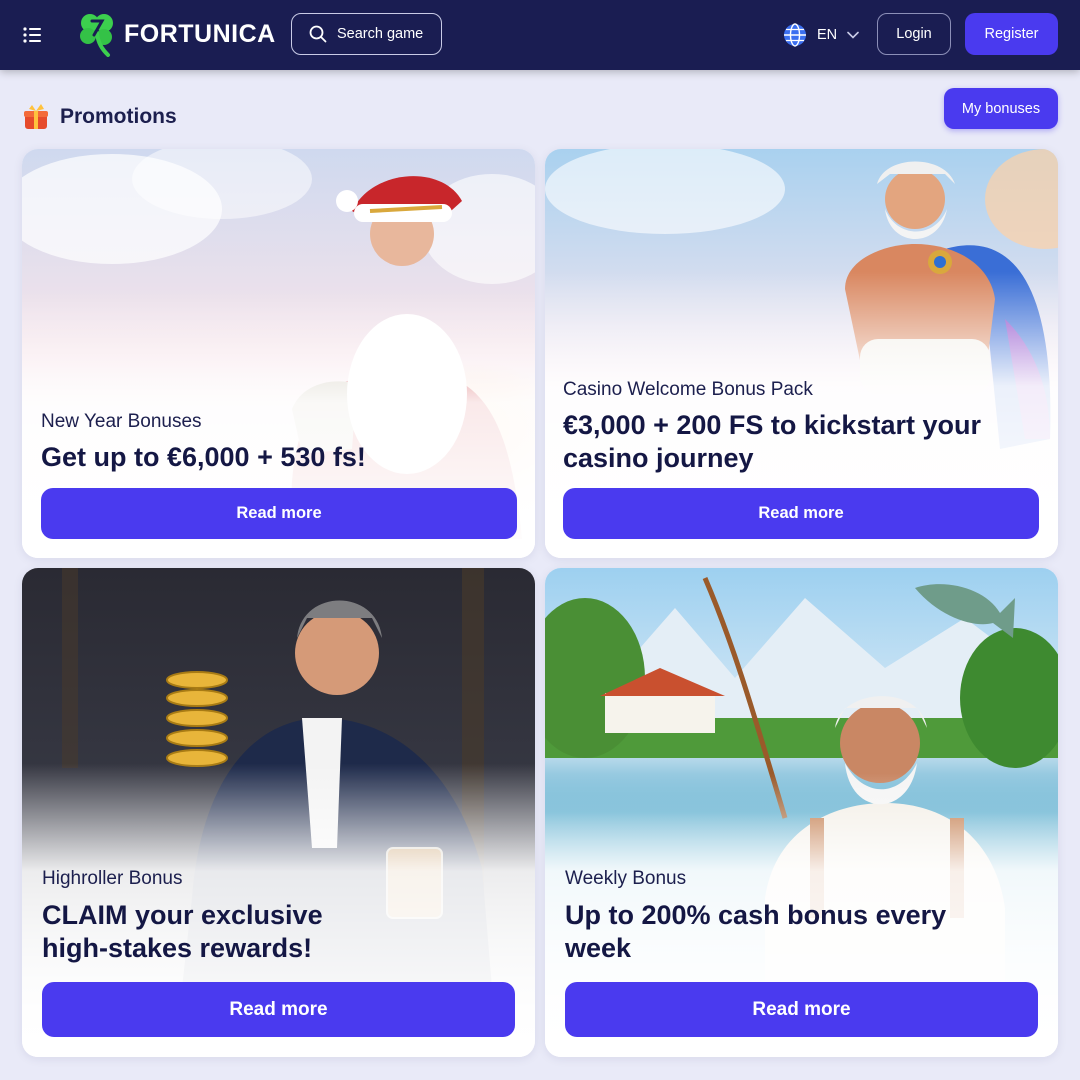 This screenshot has width=1080, height=1080. Describe the element at coordinates (121, 421) in the screenshot. I see `promo-subtitle: New Year Bonuses` at that location.